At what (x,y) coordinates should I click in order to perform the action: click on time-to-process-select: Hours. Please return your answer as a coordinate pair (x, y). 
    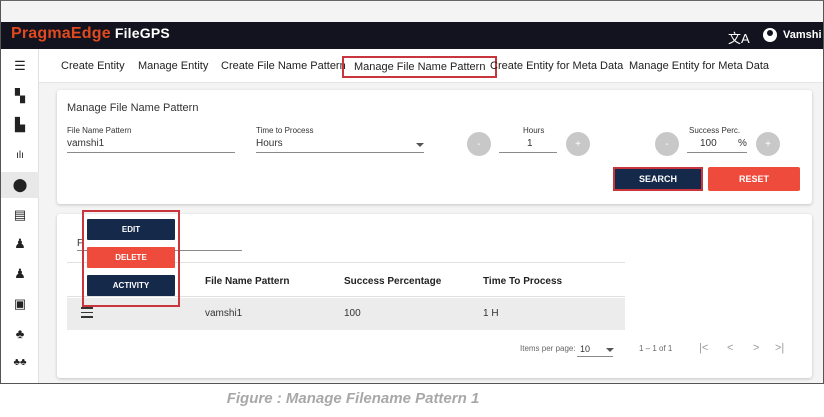
    Looking at the image, I should click on (269, 143).